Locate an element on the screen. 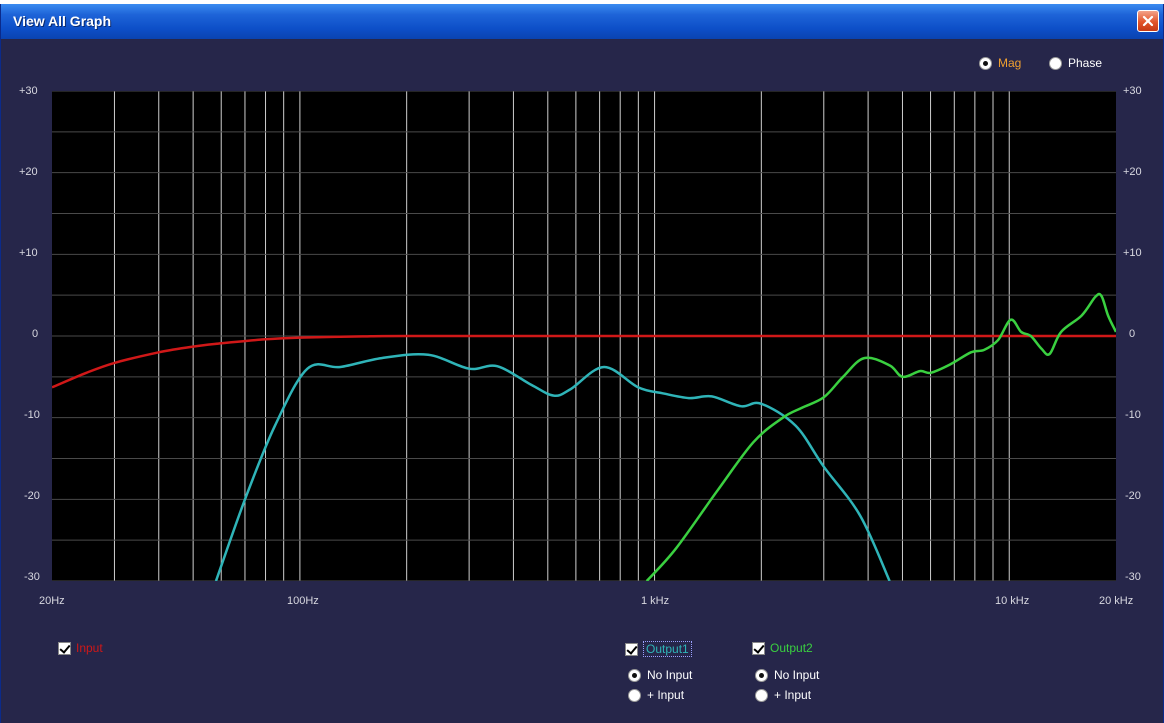 This screenshot has height=723, width=1164. output2-toggle: Output2 is located at coordinates (782, 648).